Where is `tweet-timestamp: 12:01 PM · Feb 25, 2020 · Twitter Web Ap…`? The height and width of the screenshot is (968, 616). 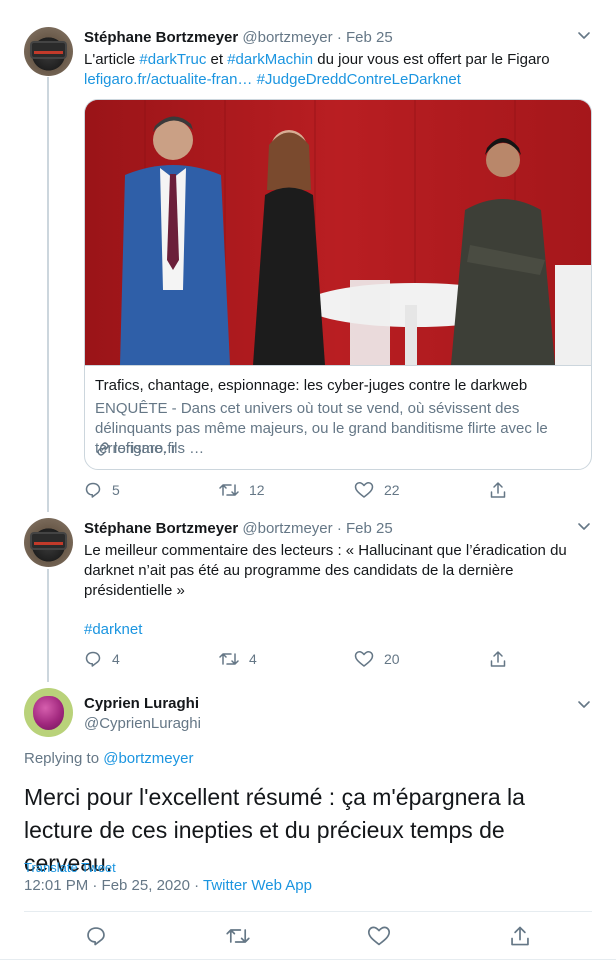 tweet-timestamp: 12:01 PM · Feb 25, 2020 · Twitter Web Ap… is located at coordinates (168, 885).